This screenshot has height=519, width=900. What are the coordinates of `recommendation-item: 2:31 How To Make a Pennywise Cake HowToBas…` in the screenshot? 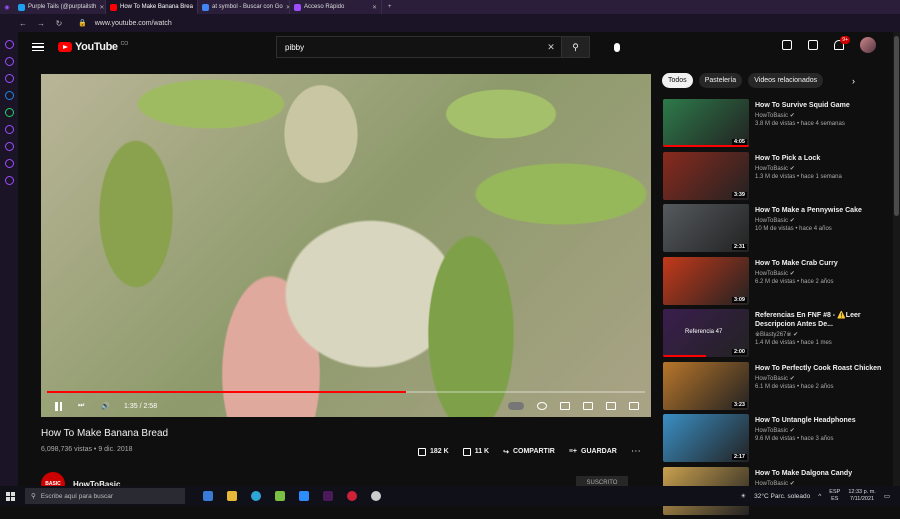 It's located at (778, 230).